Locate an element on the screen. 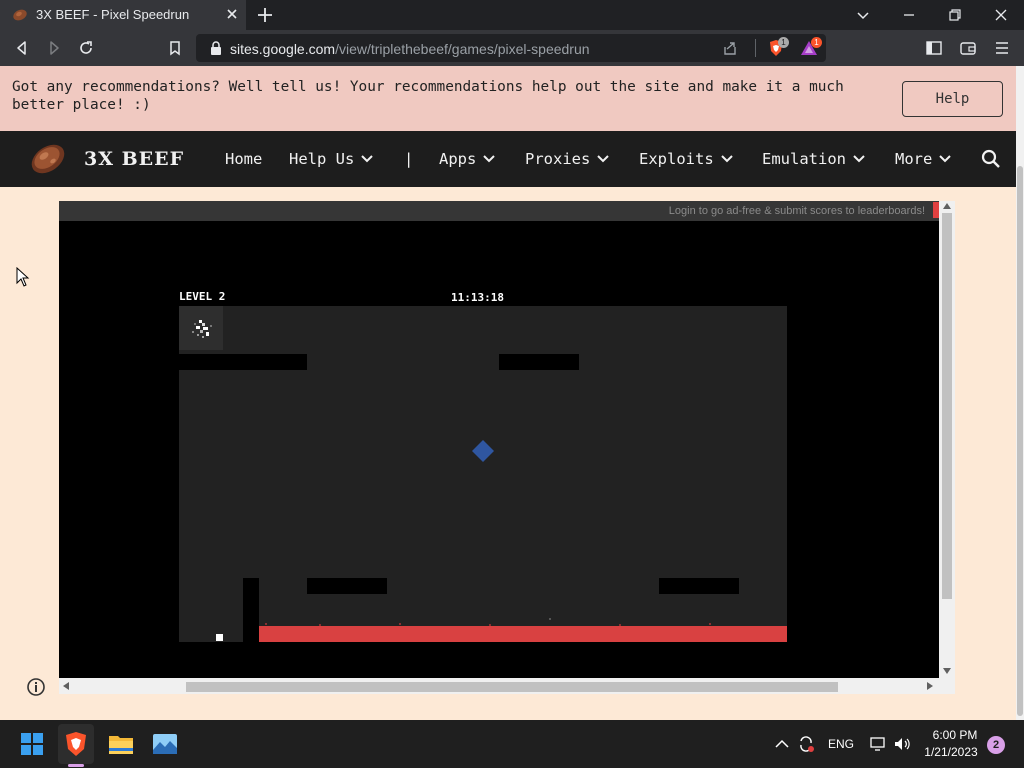  windows-taskbar: ENG 6:00 PM 1/21/2023 2 is located at coordinates (512, 744).